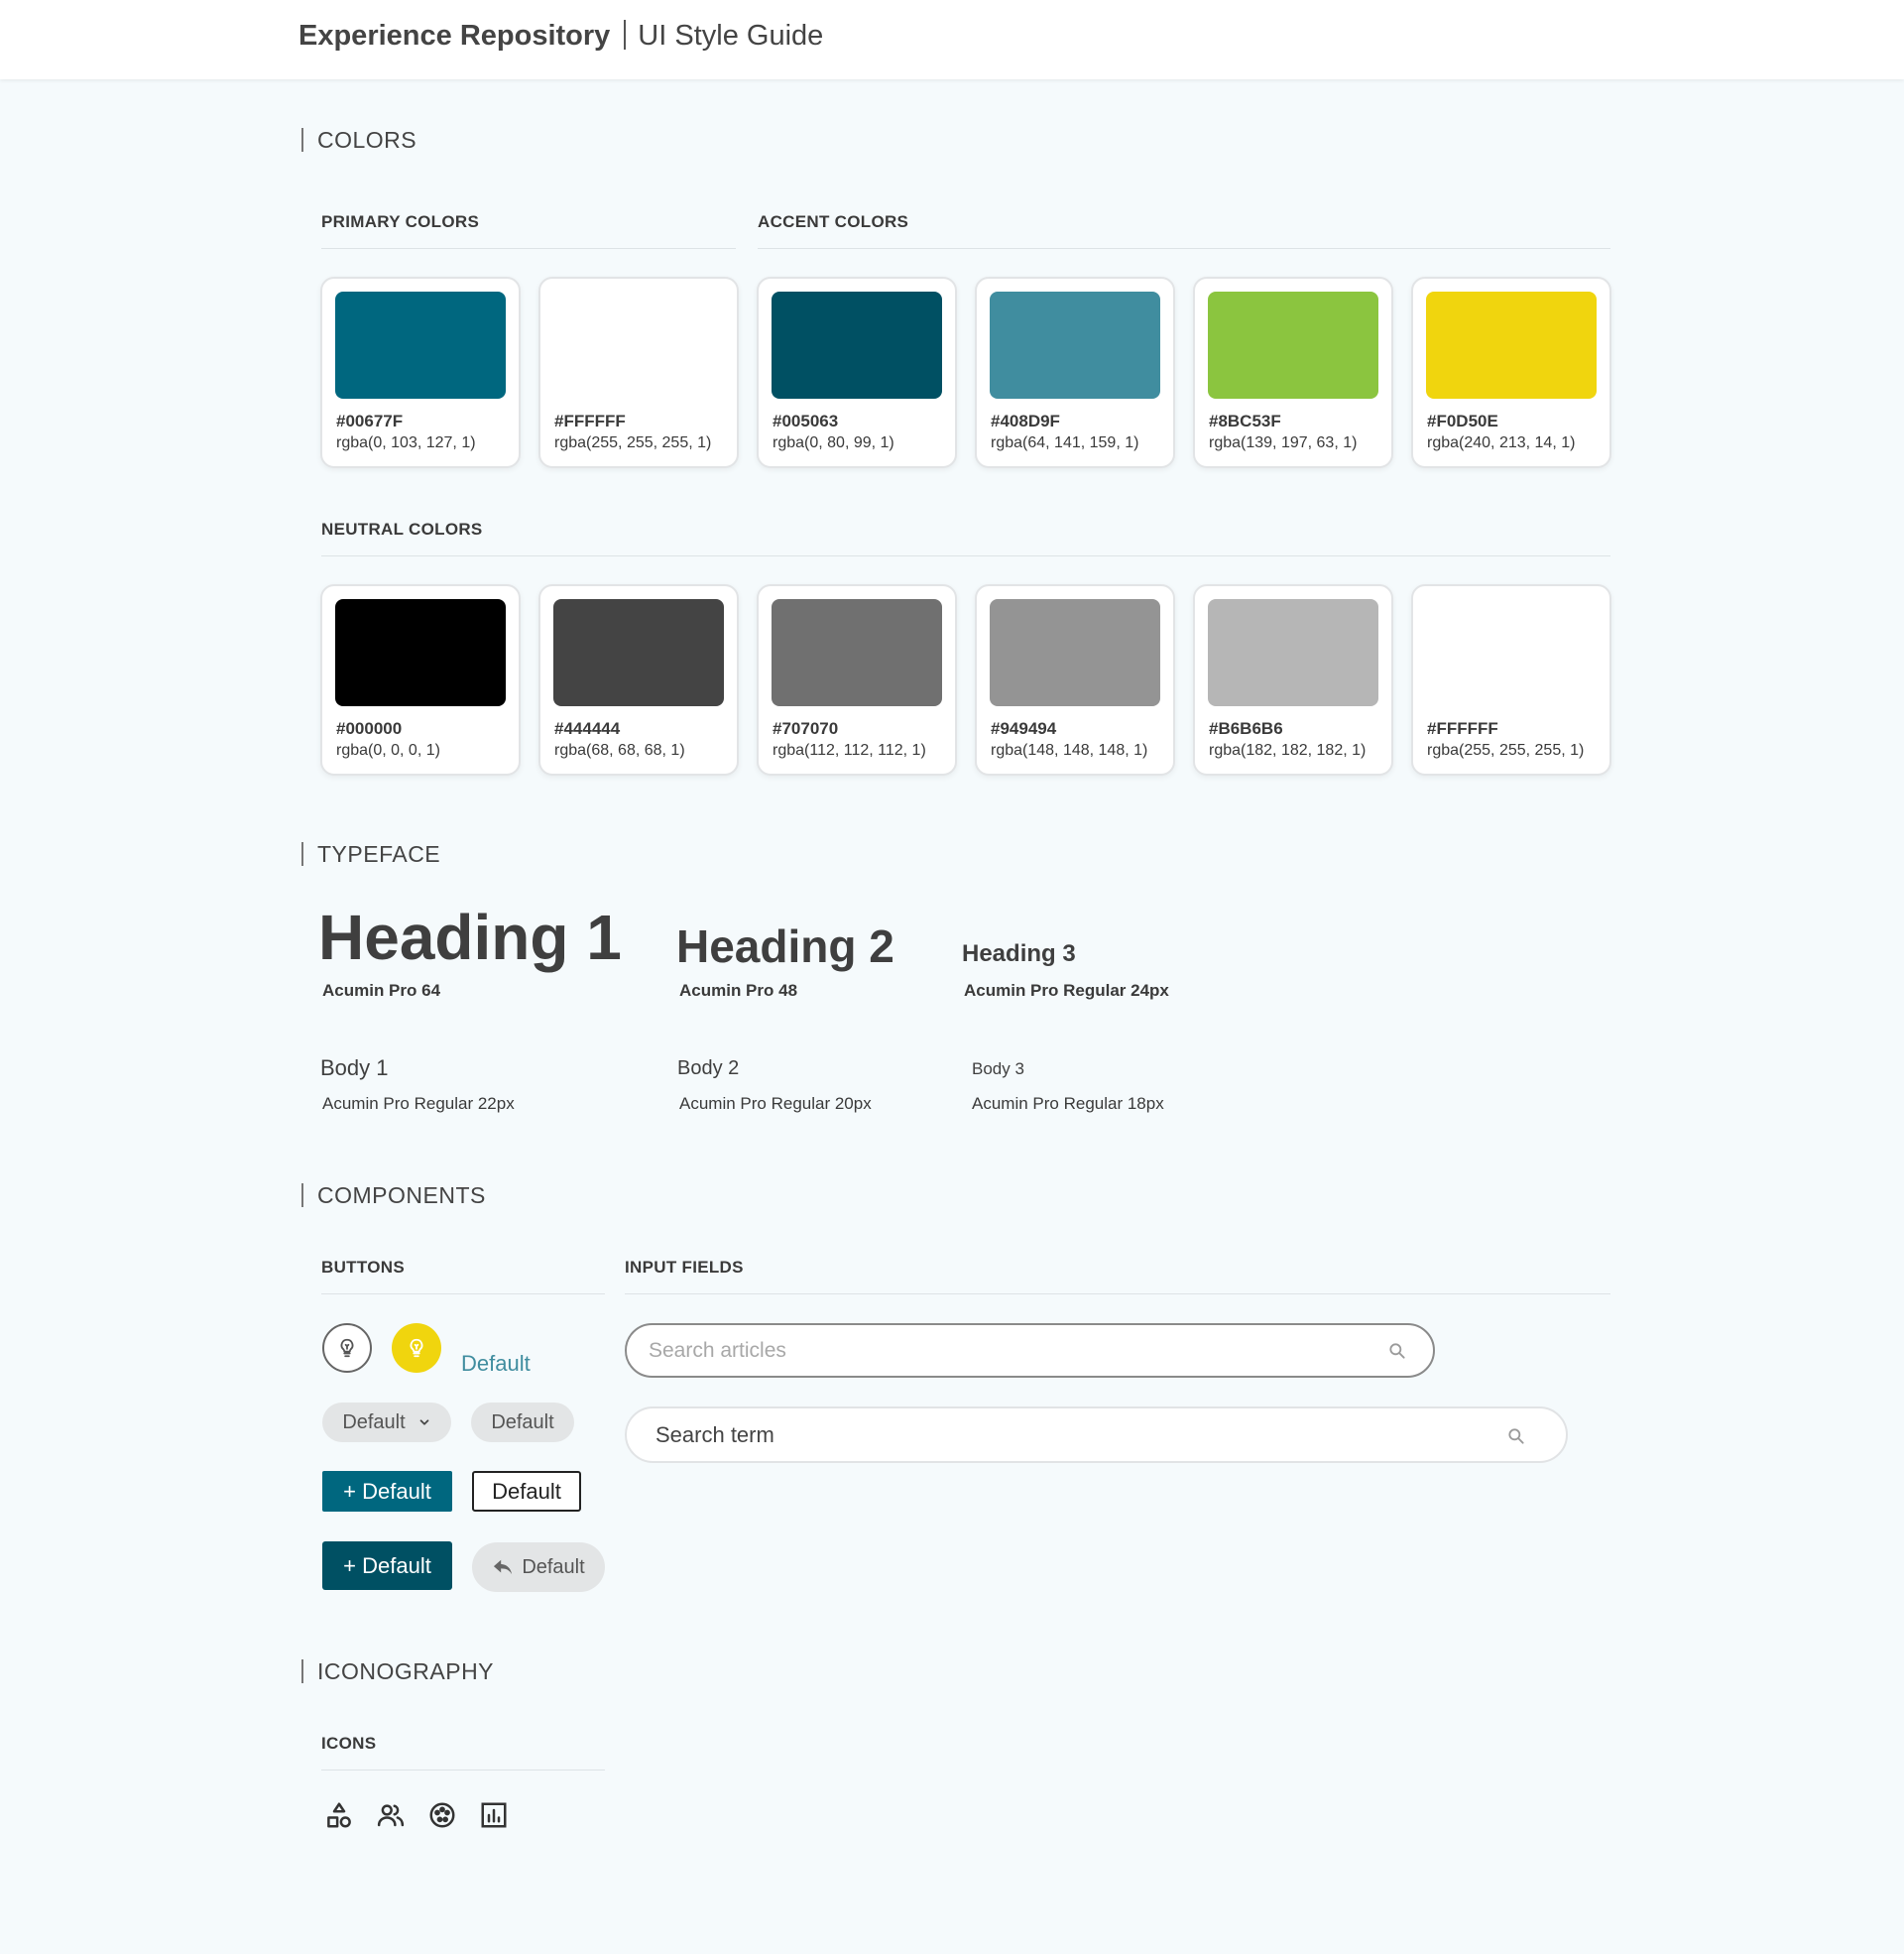  Describe the element at coordinates (785, 946) in the screenshot. I see `heading-2-sample: Heading 2` at that location.